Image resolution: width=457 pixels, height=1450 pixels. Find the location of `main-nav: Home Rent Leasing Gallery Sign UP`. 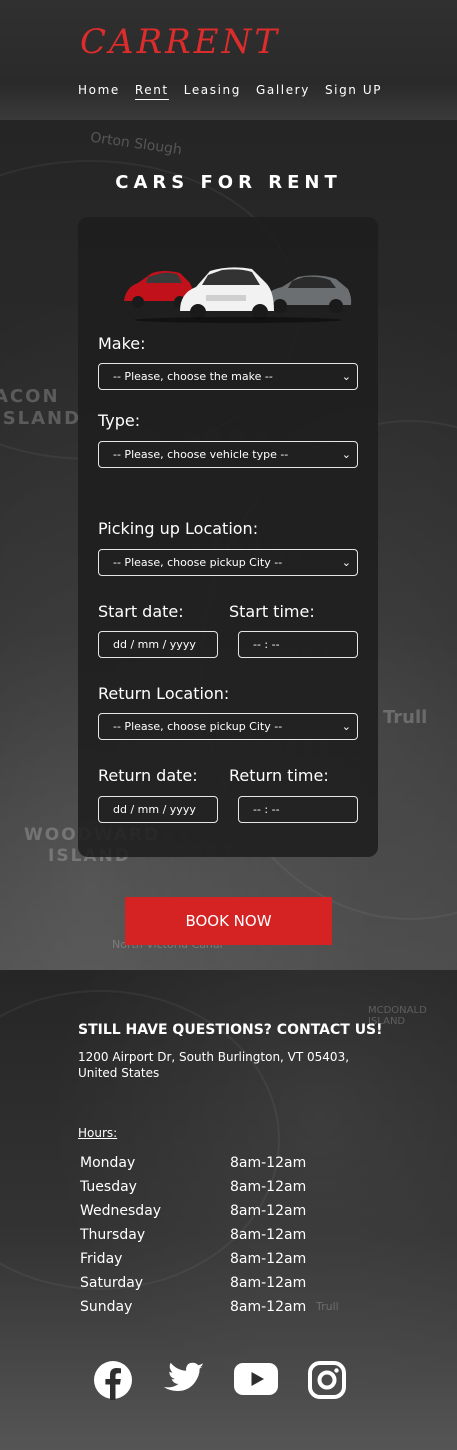

main-nav: Home Rent Leasing Gallery Sign UP is located at coordinates (237, 91).